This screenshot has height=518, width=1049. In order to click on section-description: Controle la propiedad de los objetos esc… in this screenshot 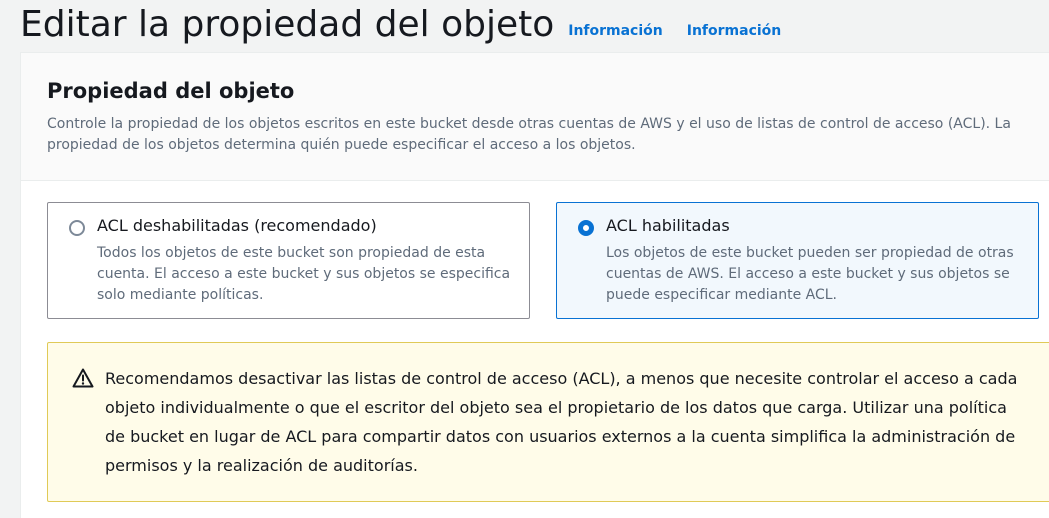, I will do `click(529, 134)`.